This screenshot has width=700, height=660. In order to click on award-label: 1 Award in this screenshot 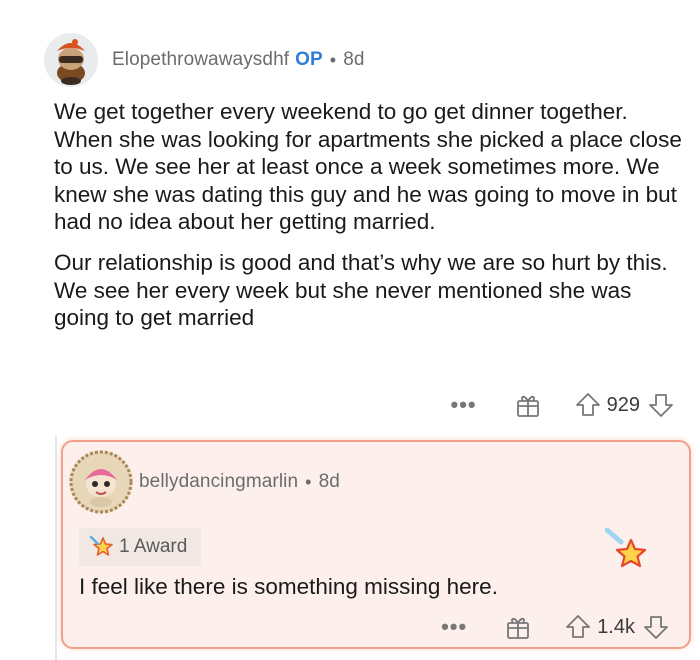, I will do `click(153, 546)`.